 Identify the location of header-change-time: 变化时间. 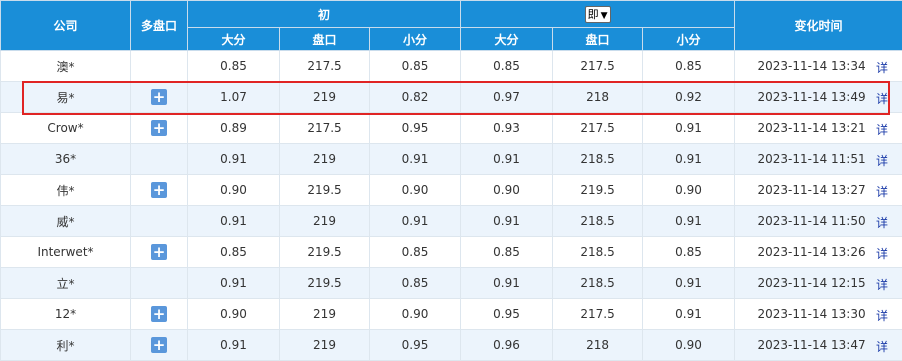
(818, 26).